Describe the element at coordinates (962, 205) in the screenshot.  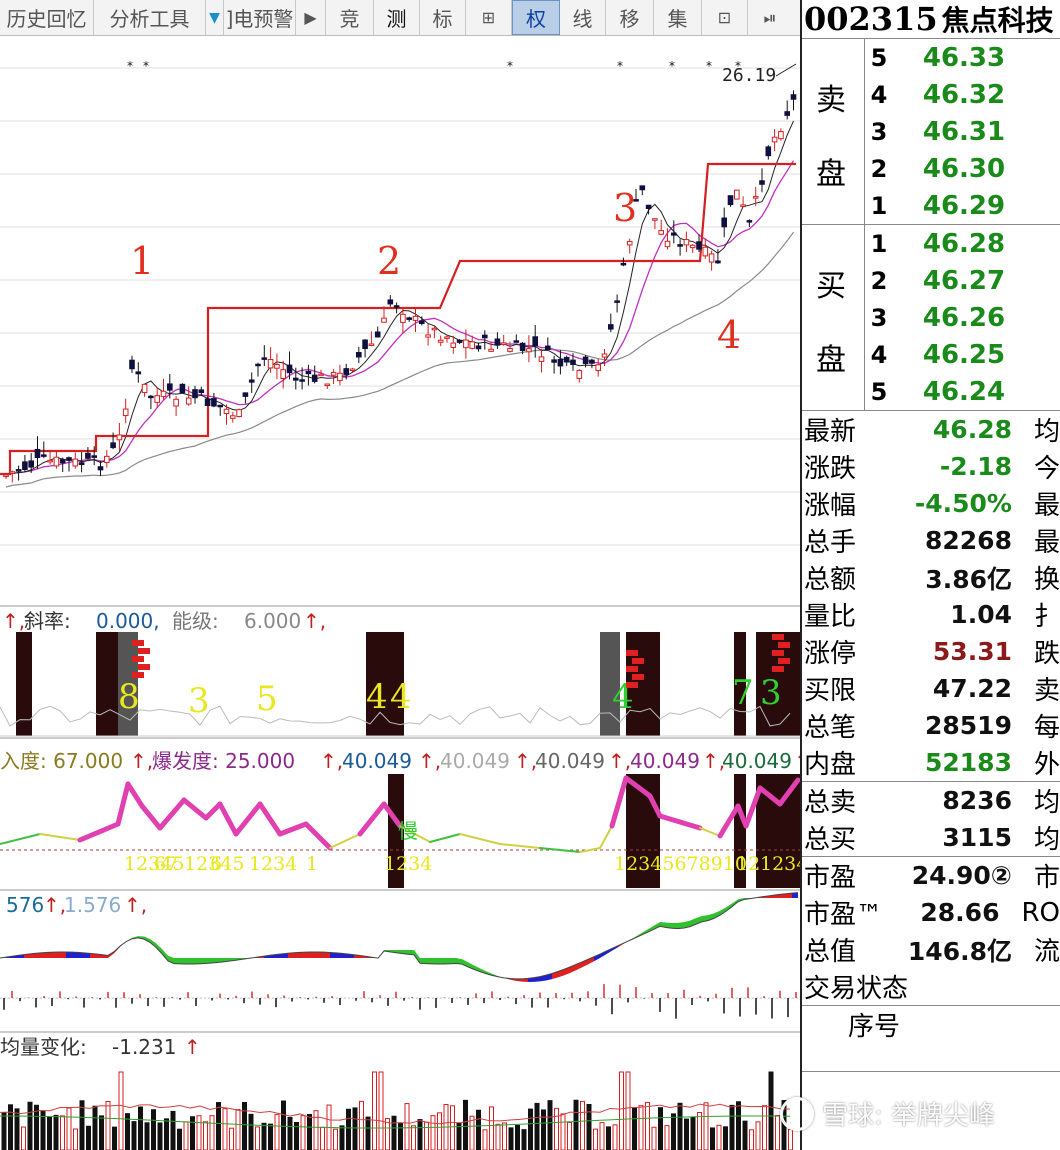
I see `sell-row-1: 1 46.29` at that location.